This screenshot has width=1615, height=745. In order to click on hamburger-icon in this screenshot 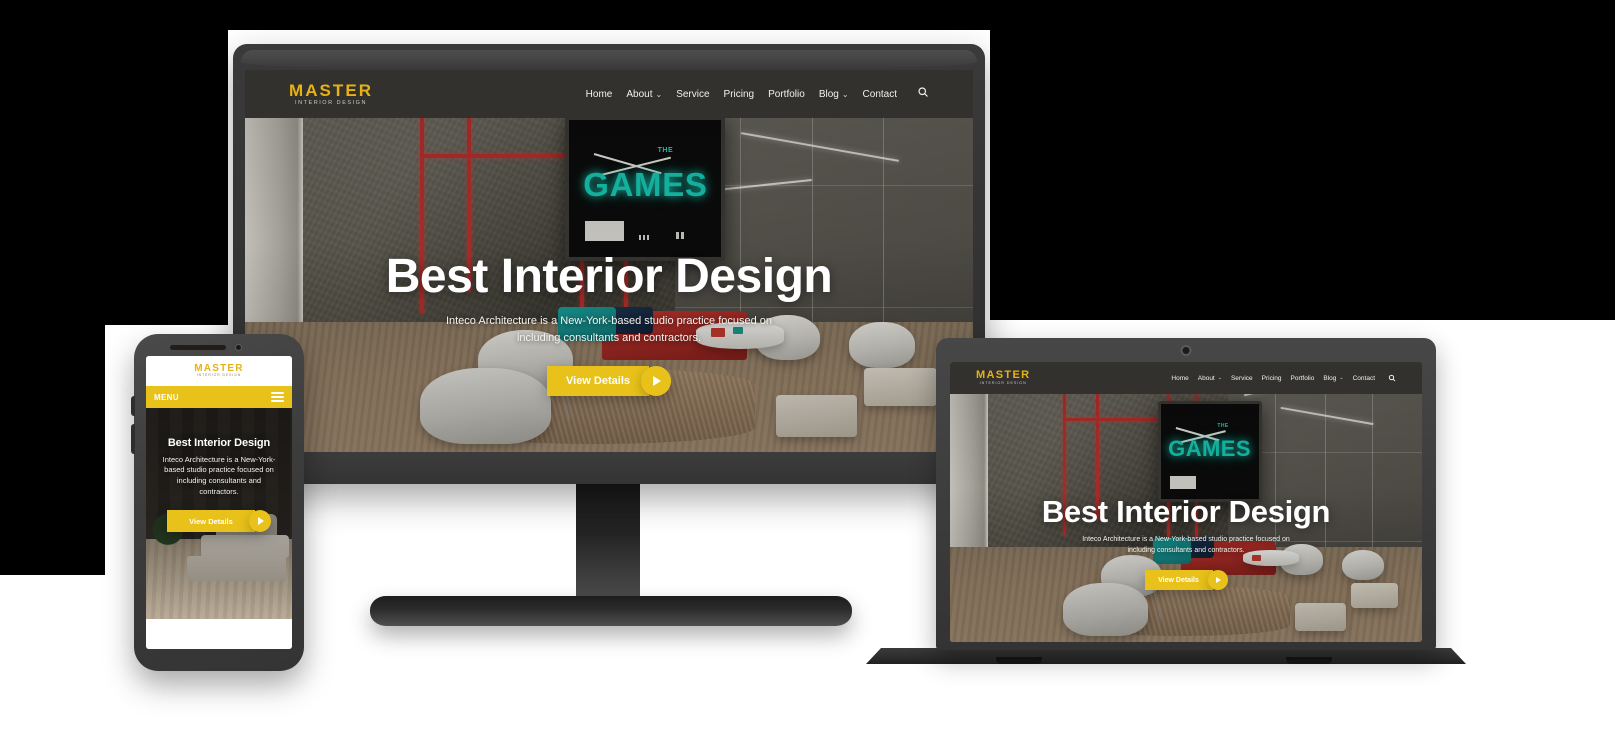, I will do `click(277, 397)`.